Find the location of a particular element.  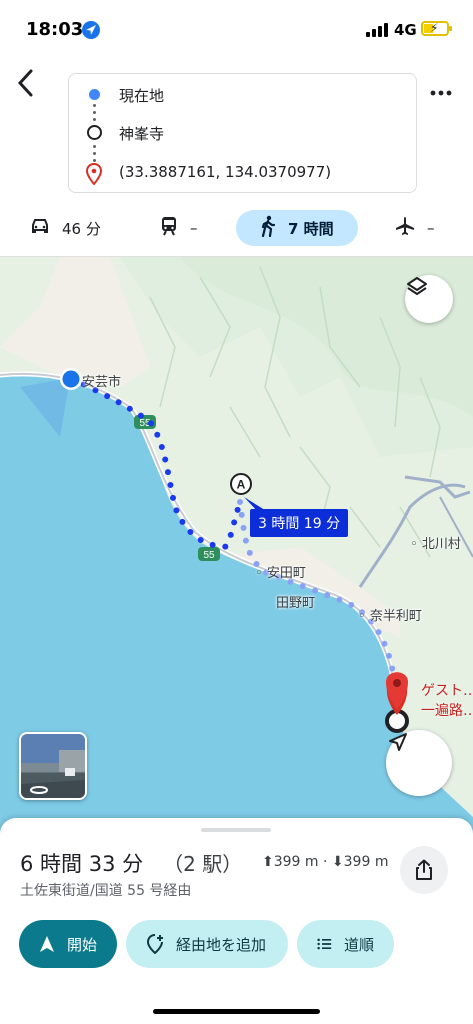

add-location-icon is located at coordinates (154, 944).